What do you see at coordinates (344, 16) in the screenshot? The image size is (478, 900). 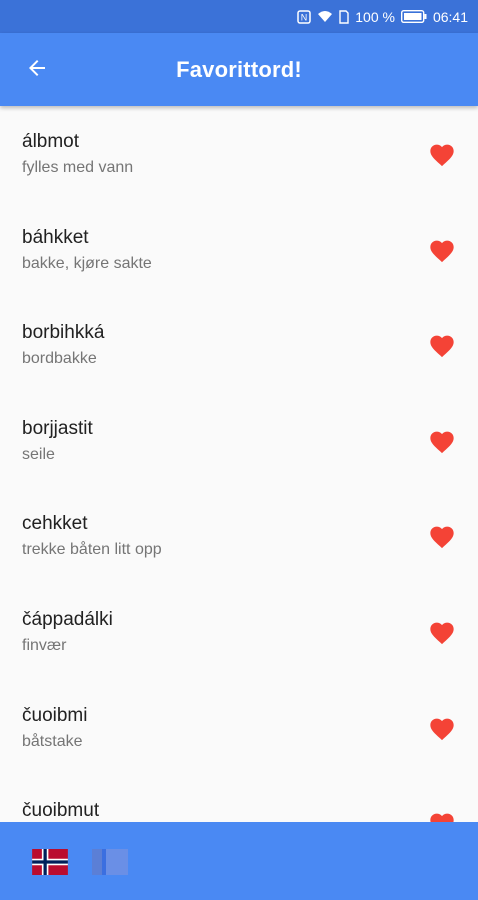 I see `sim-icon` at bounding box center [344, 16].